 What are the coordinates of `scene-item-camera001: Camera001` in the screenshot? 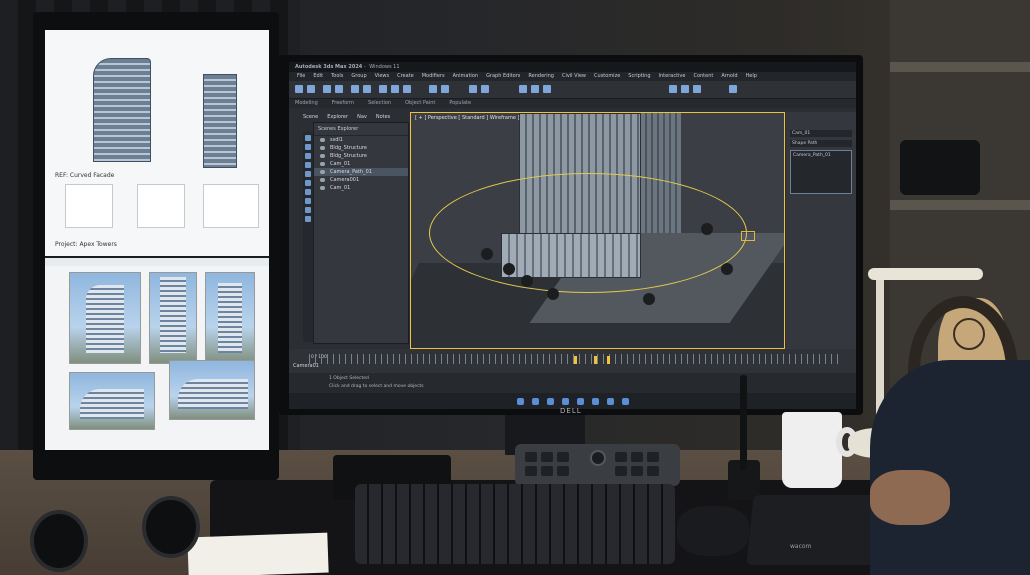 It's located at (361, 180).